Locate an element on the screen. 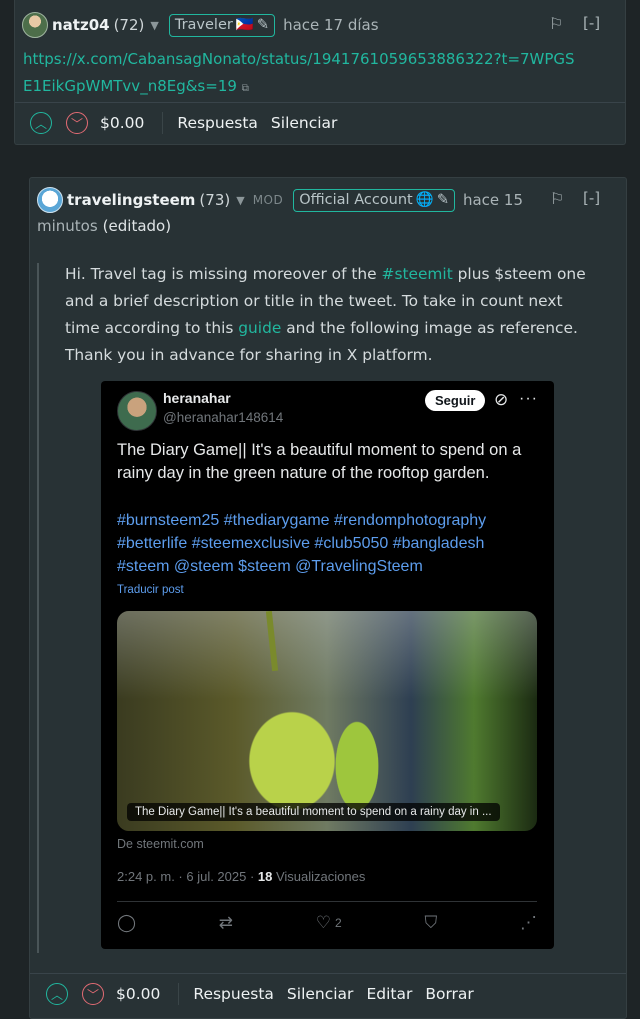  follow-button: Seguir is located at coordinates (455, 400).